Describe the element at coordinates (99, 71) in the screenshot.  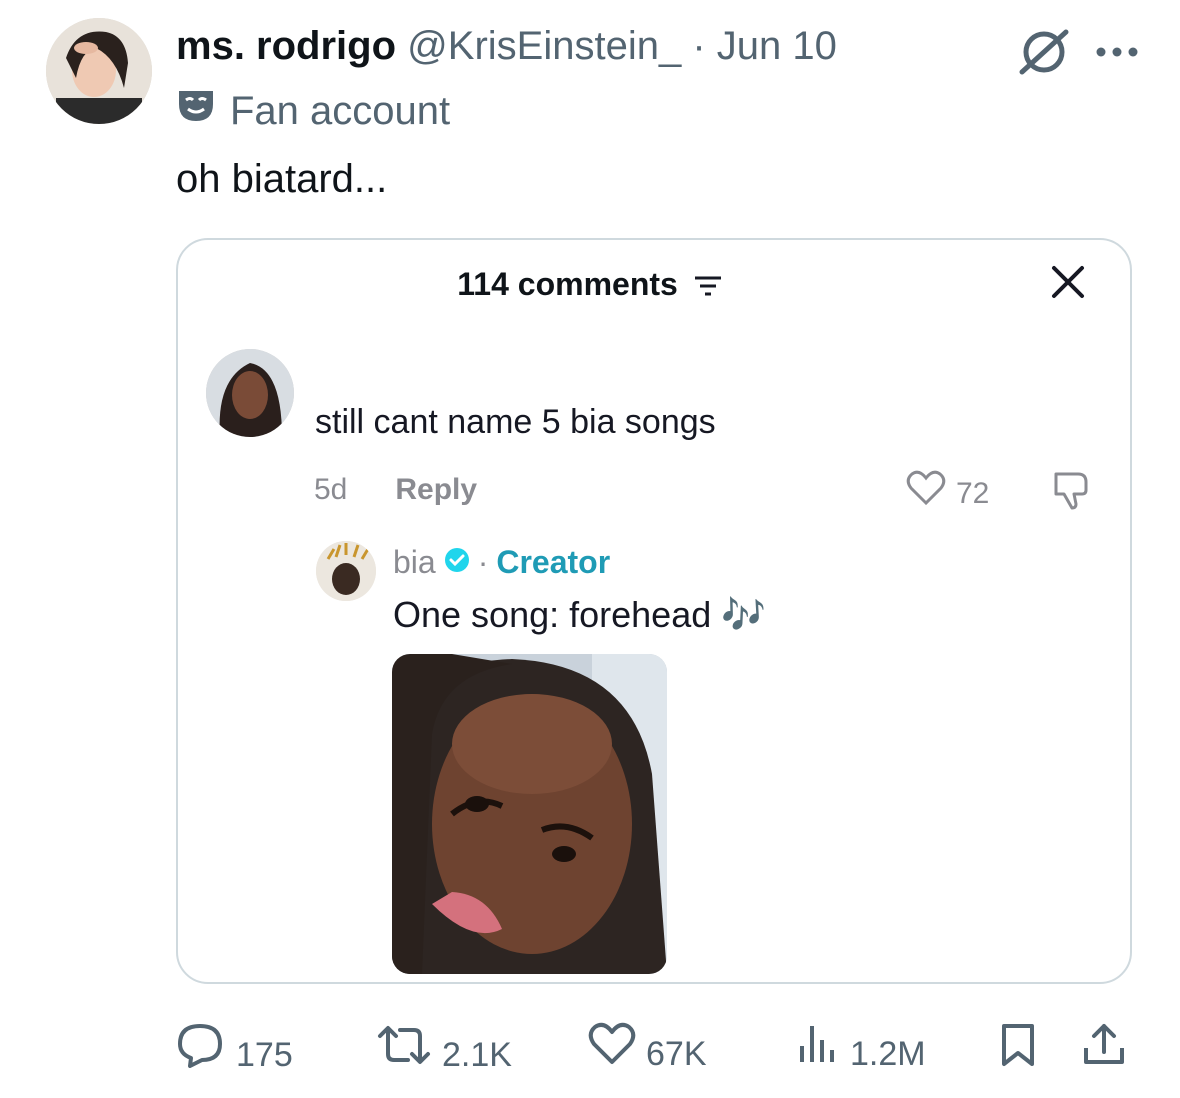
I see `author-avatar` at that location.